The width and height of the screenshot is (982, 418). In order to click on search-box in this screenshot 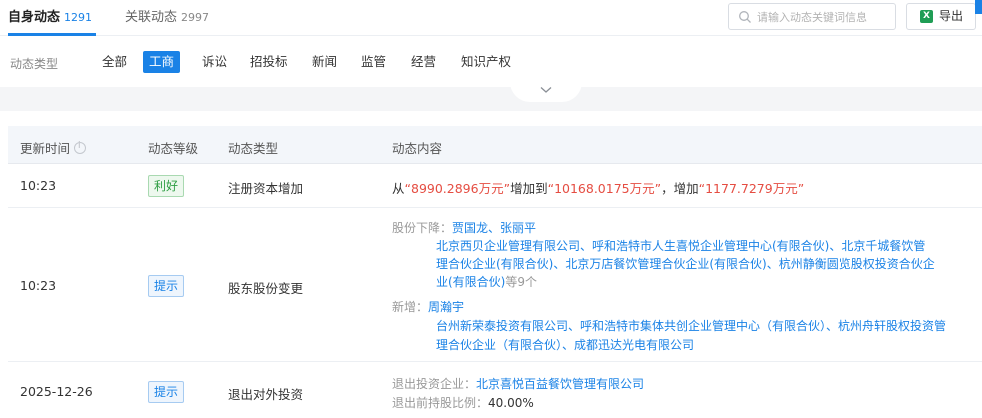, I will do `click(812, 16)`.